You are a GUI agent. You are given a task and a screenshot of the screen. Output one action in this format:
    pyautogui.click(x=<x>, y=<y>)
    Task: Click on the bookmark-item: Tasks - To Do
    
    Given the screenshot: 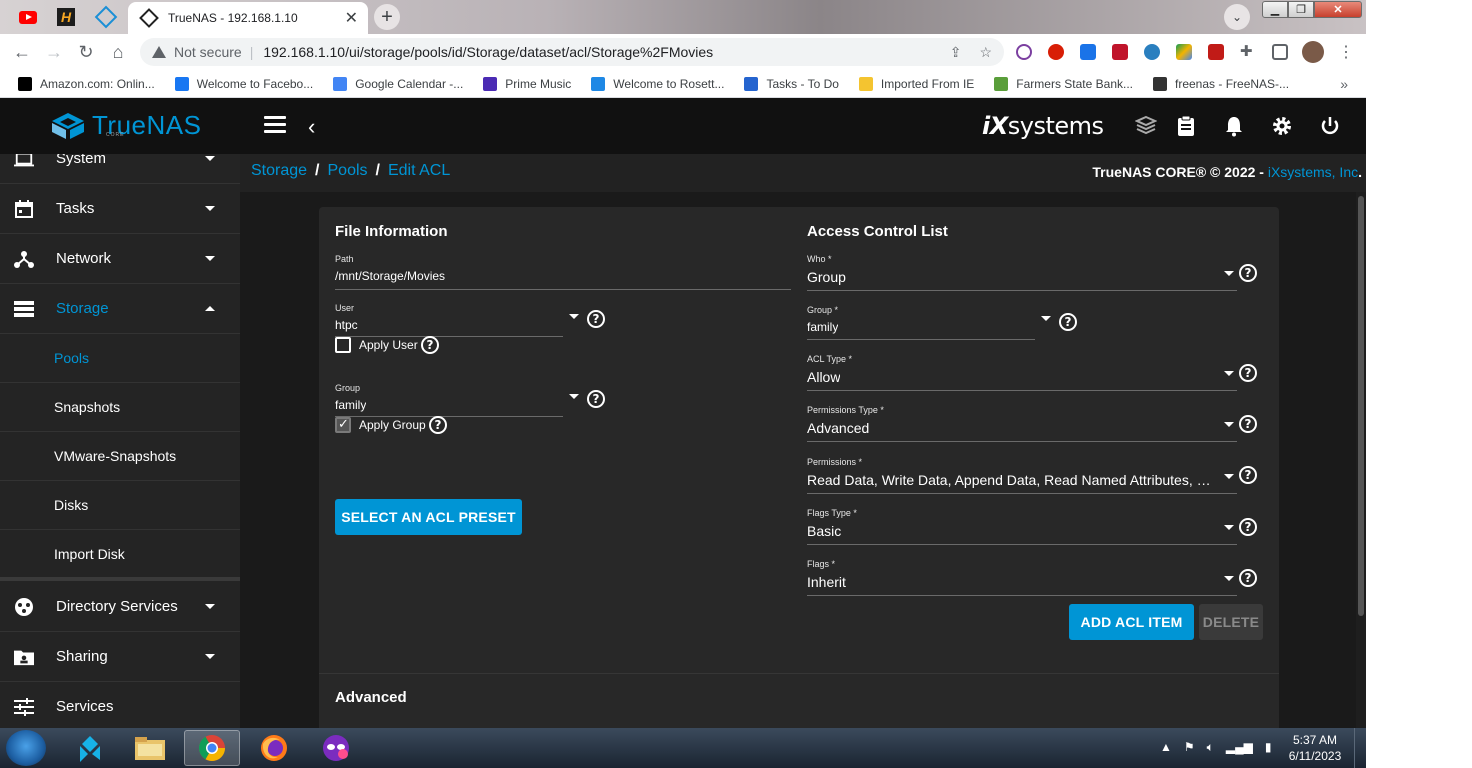 What is the action you would take?
    pyautogui.click(x=791, y=83)
    